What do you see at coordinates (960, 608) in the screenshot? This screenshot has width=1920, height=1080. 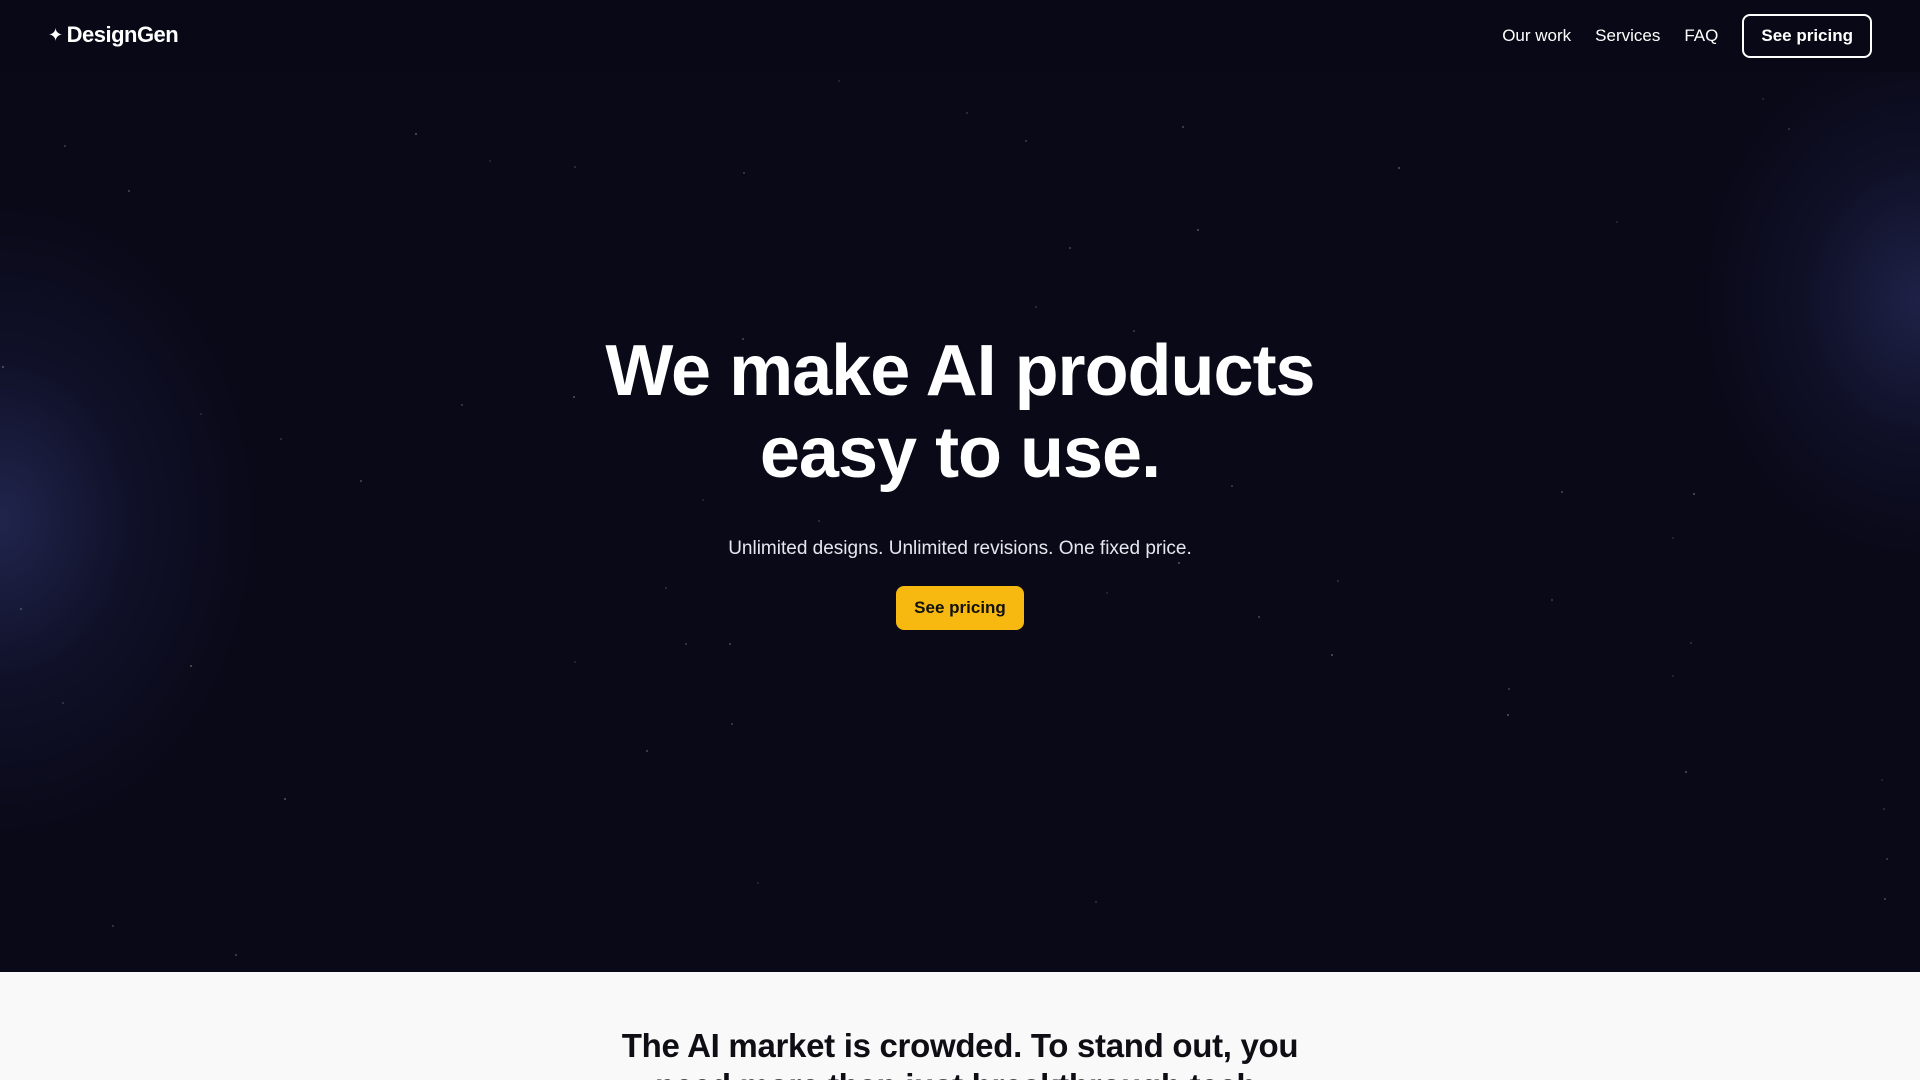 I see `hero-see-pricing-button: See pricing` at bounding box center [960, 608].